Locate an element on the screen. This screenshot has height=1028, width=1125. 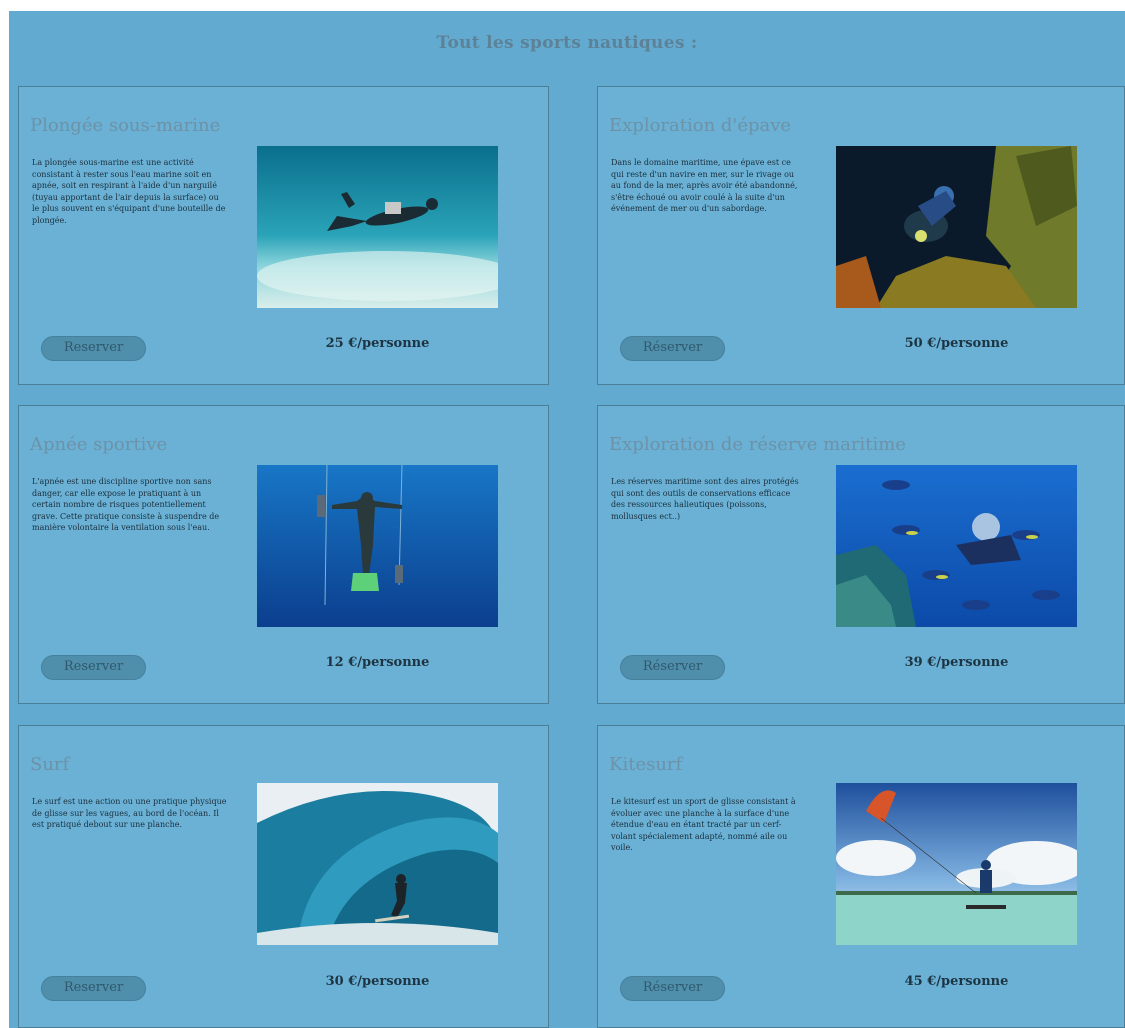
price-label: 50 €/personne is located at coordinates (956, 343).